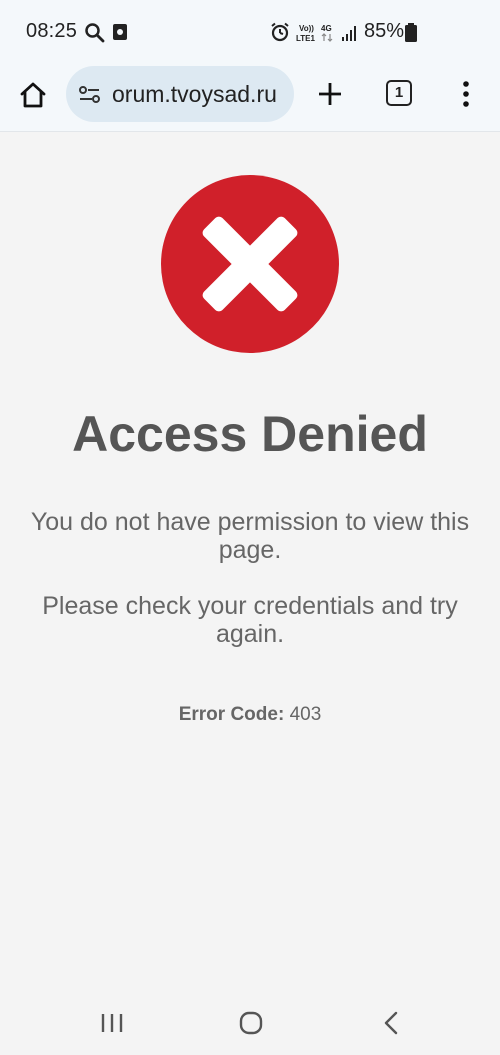  I want to click on home-icon, so click(33, 95).